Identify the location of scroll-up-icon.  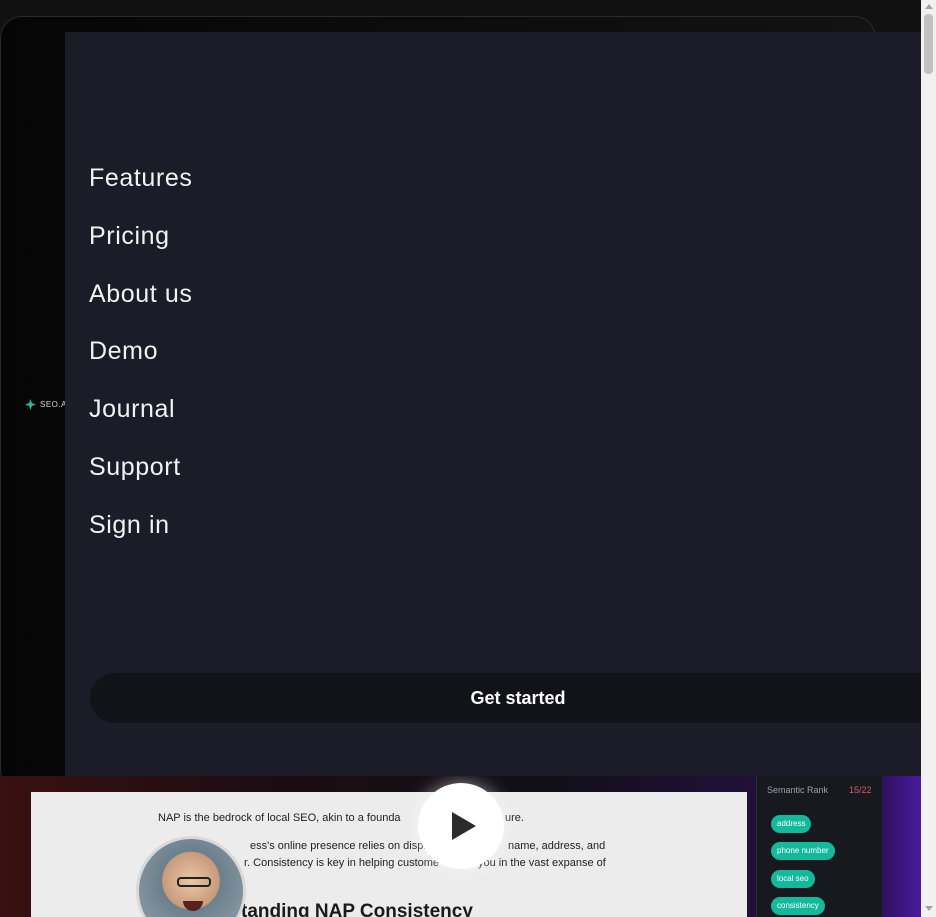
(929, 6).